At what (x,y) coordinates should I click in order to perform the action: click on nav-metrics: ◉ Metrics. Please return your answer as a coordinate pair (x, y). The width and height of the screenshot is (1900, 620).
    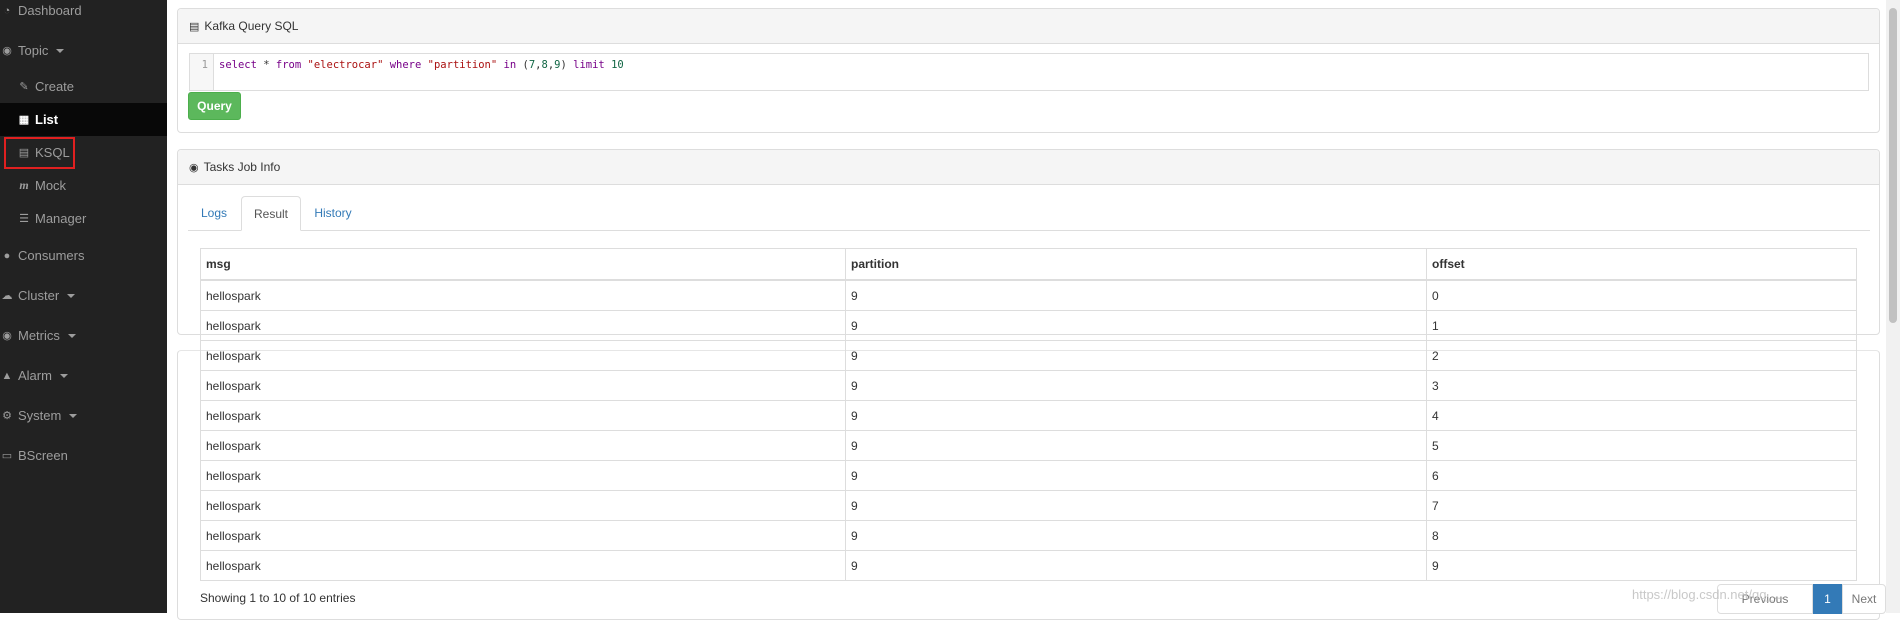
    Looking at the image, I should click on (83, 335).